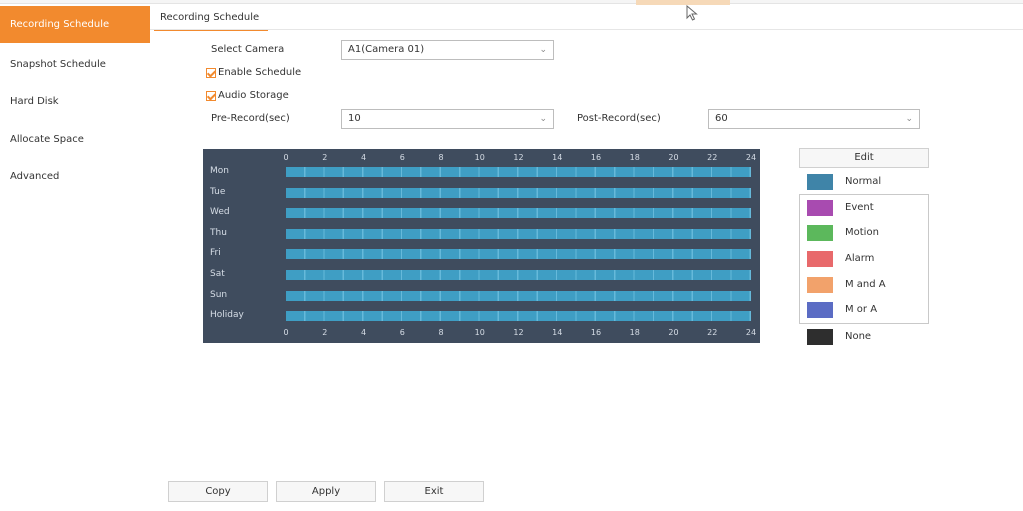 The image size is (1023, 511). What do you see at coordinates (402, 157) in the screenshot?
I see `hour-label-top: 6` at bounding box center [402, 157].